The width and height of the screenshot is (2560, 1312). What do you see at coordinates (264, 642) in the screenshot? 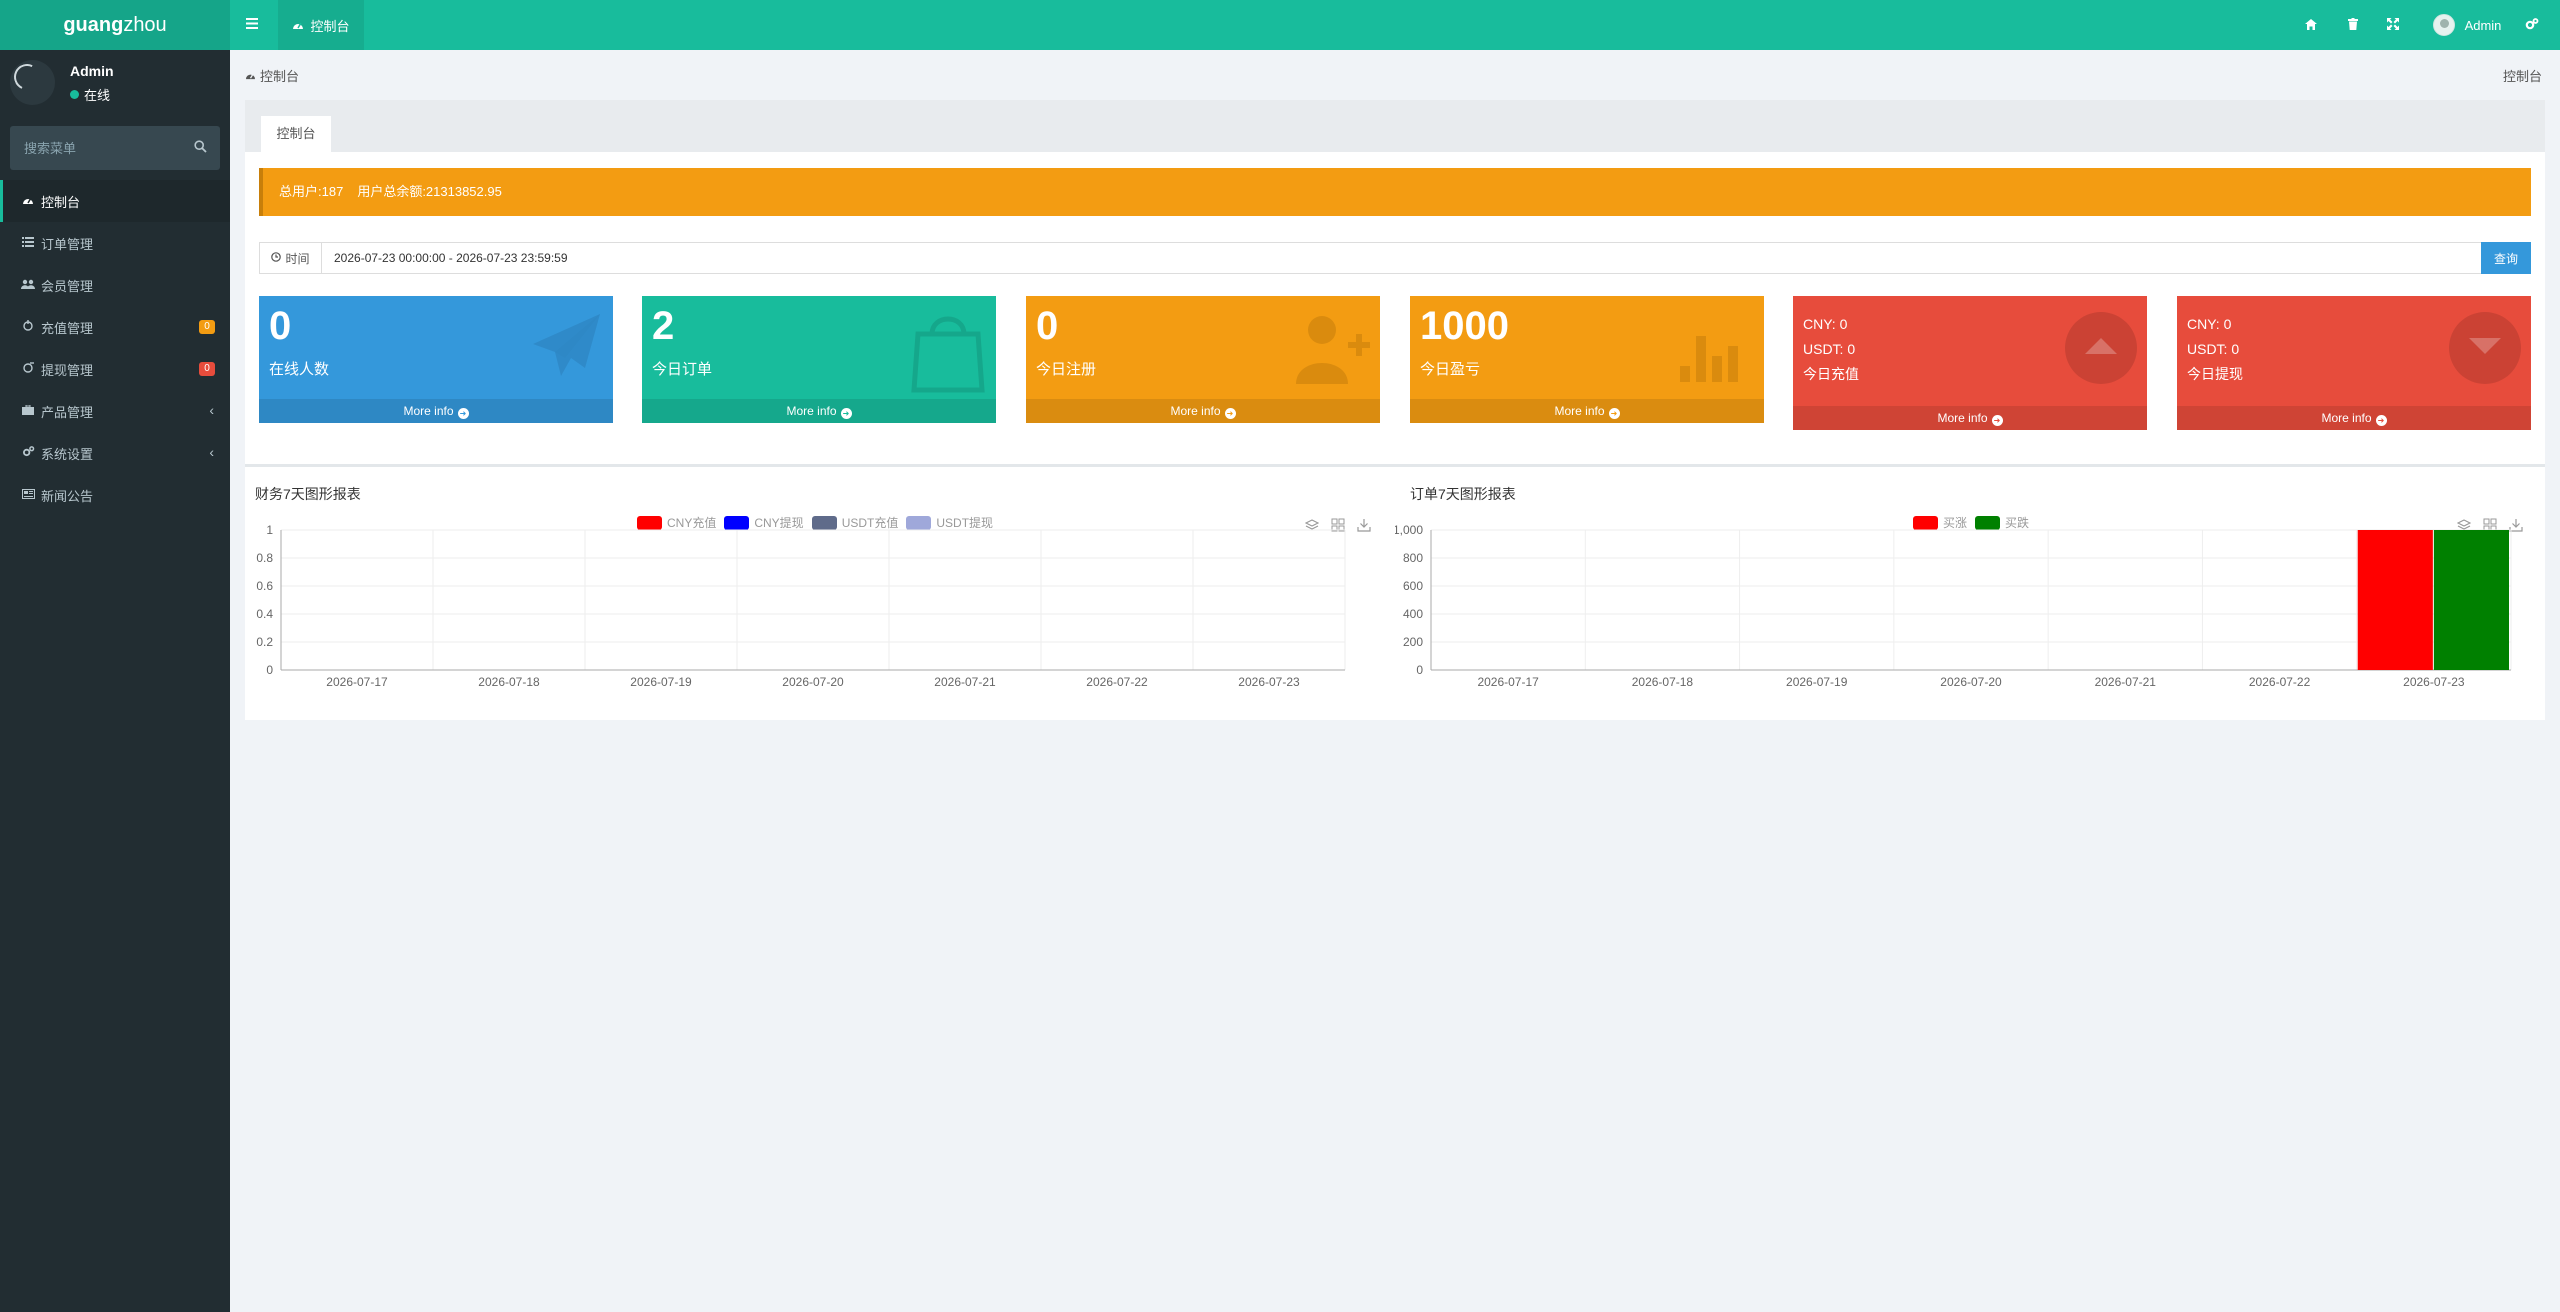
I see `y-tick-label: 0.2` at bounding box center [264, 642].